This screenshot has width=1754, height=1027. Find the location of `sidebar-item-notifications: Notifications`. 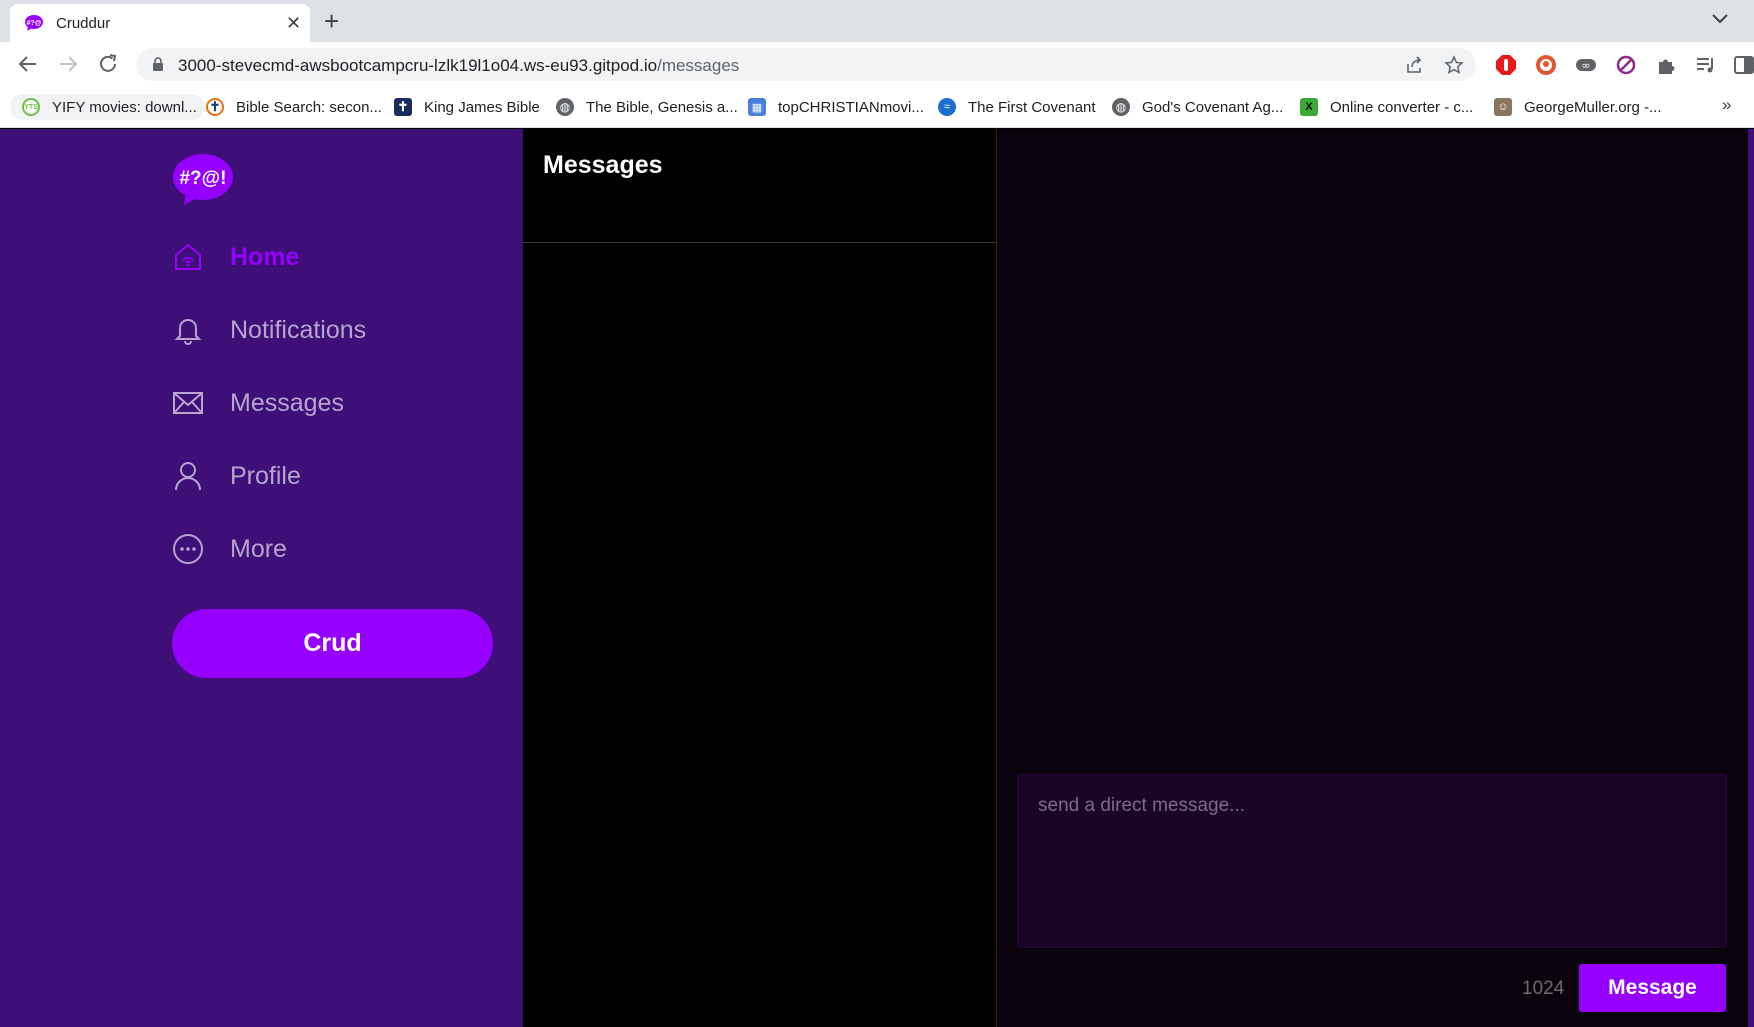

sidebar-item-notifications: Notifications is located at coordinates (269, 330).